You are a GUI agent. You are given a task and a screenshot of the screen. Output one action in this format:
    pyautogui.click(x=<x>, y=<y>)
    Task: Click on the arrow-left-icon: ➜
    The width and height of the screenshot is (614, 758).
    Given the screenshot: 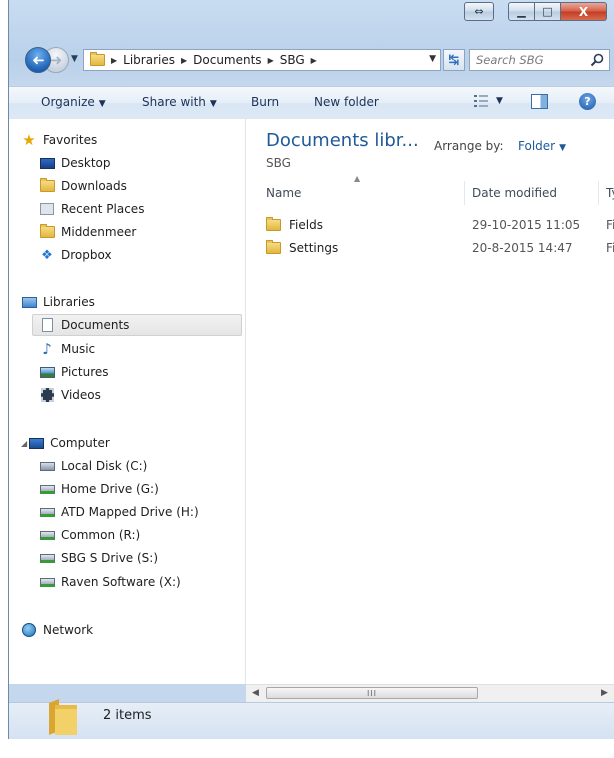 What is the action you would take?
    pyautogui.click(x=38, y=60)
    